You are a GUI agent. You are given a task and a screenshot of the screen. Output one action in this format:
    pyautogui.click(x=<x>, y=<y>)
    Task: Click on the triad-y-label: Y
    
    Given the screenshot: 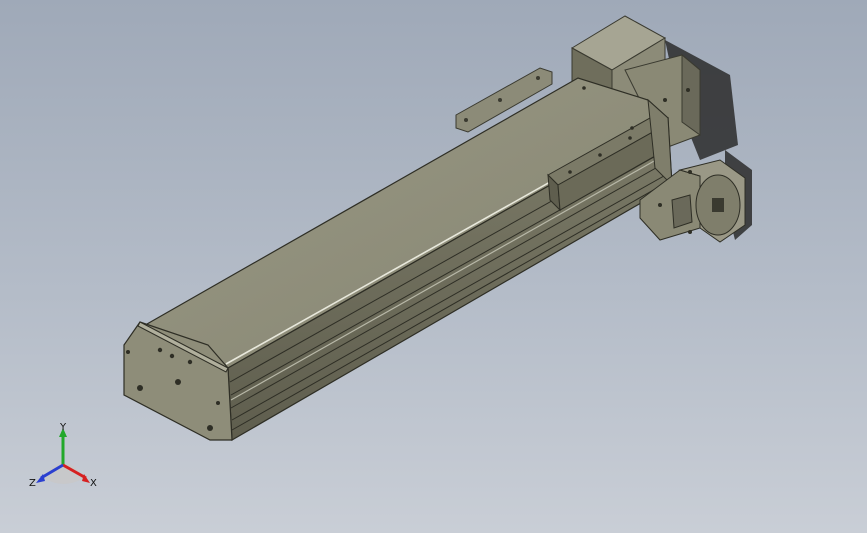 What is the action you would take?
    pyautogui.click(x=63, y=427)
    